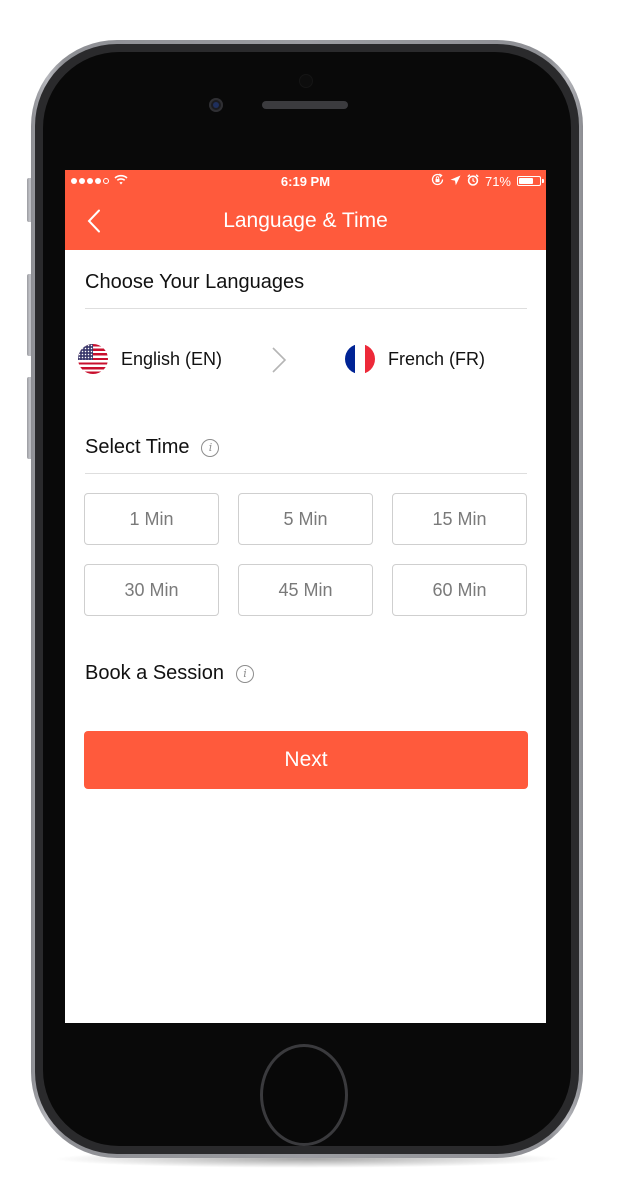 The height and width of the screenshot is (1202, 618). I want to click on us-flag-icon, so click(93, 359).